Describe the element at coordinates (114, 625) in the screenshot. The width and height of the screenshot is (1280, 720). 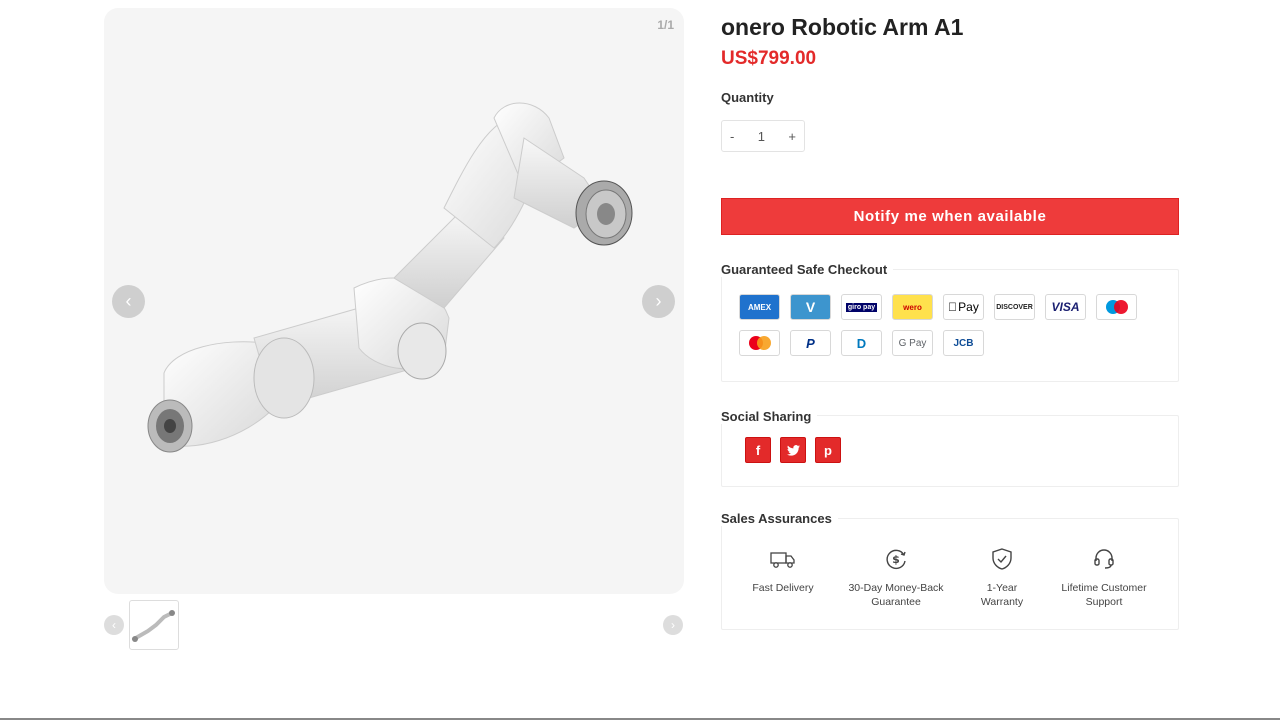
I see `thumbnail-prev-button: ‹` at that location.